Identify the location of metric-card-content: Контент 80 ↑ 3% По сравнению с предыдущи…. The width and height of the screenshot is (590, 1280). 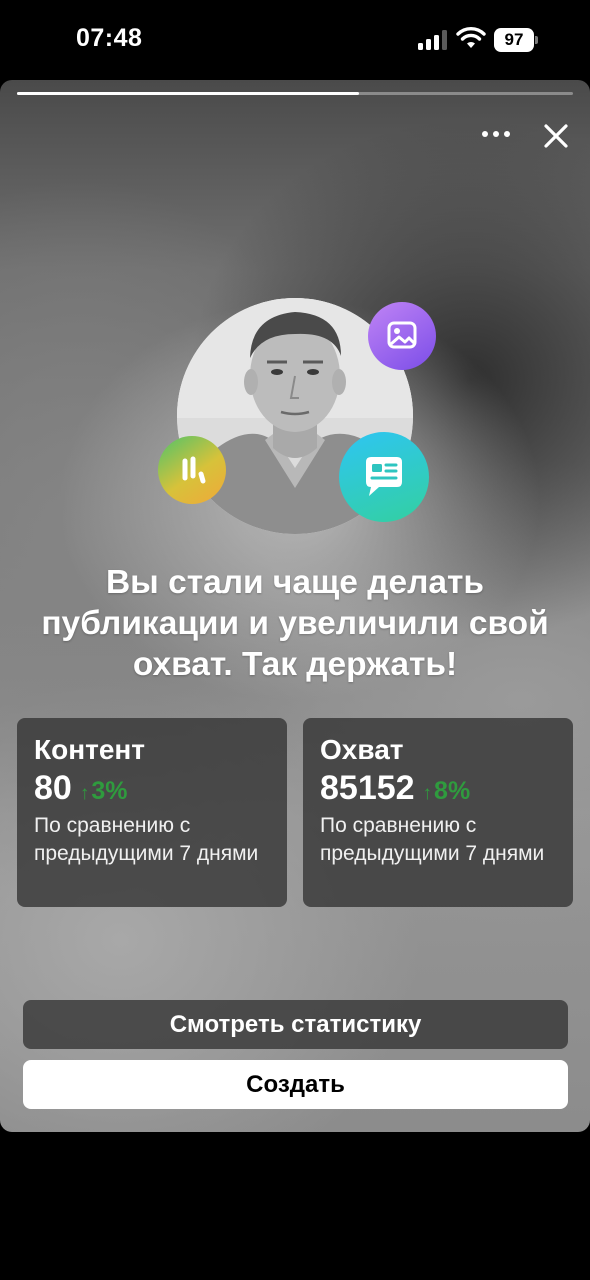
(152, 812).